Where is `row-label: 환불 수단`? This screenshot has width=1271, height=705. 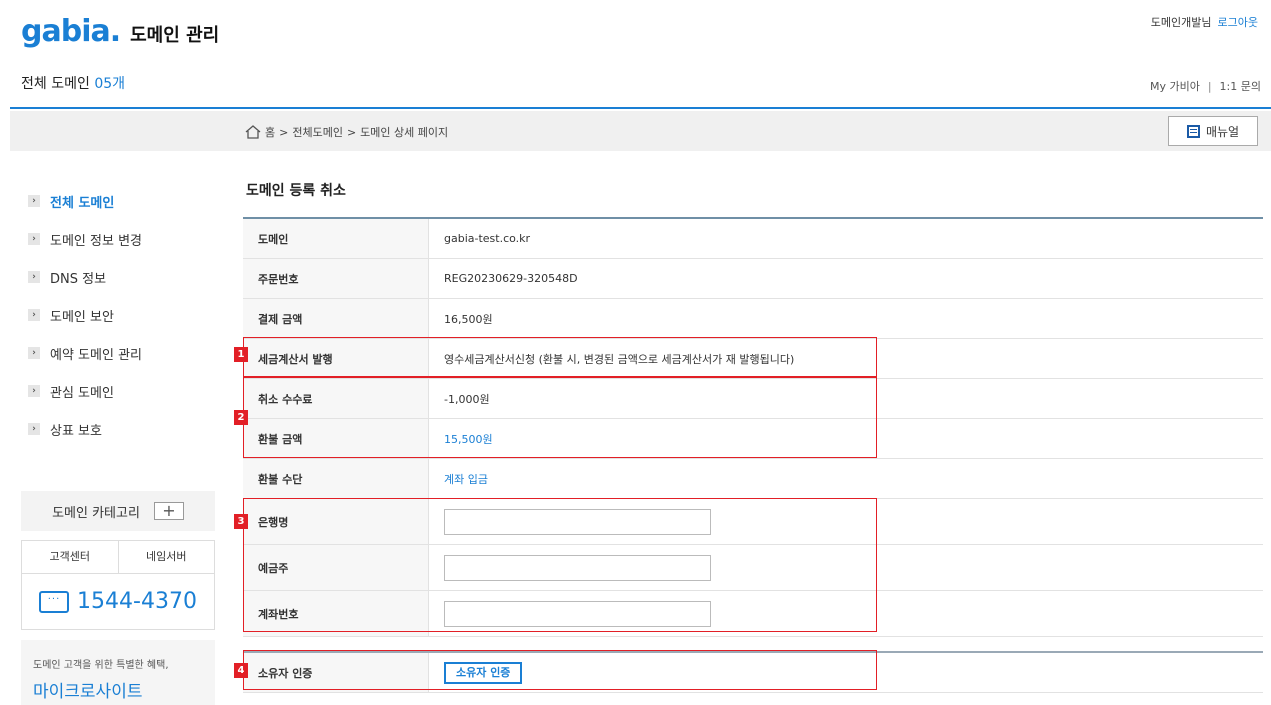 row-label: 환불 수단 is located at coordinates (336, 478).